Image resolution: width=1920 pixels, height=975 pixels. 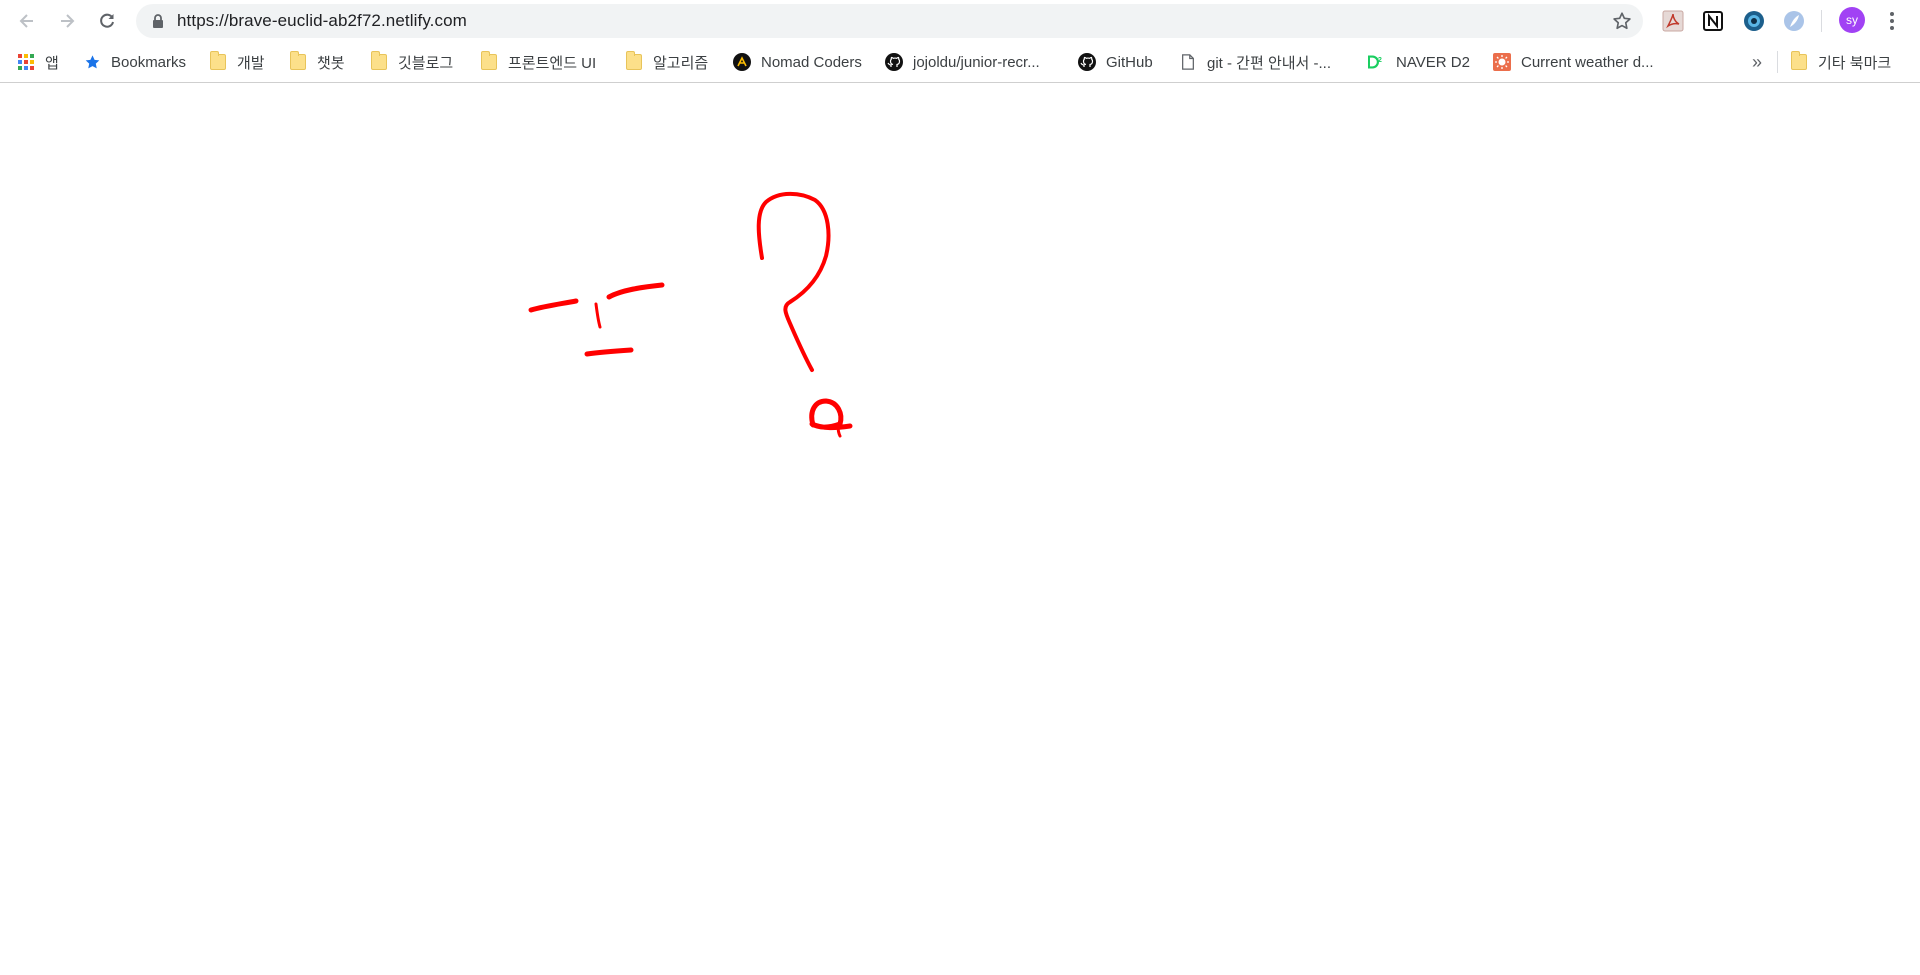 I want to click on feather-extension-icon, so click(x=1794, y=21).